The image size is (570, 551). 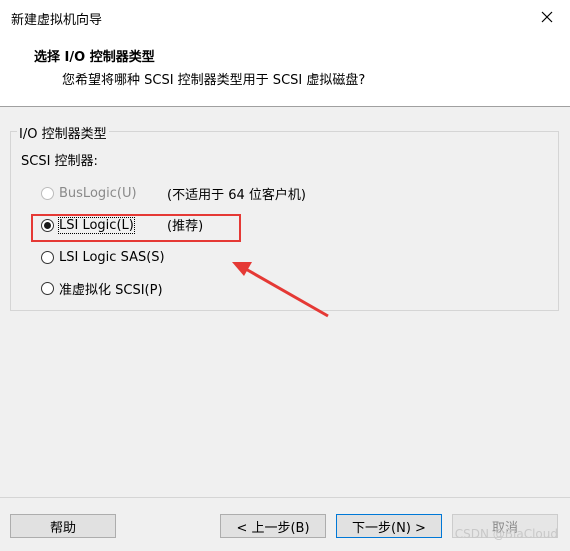 I want to click on close-button, so click(x=547, y=17).